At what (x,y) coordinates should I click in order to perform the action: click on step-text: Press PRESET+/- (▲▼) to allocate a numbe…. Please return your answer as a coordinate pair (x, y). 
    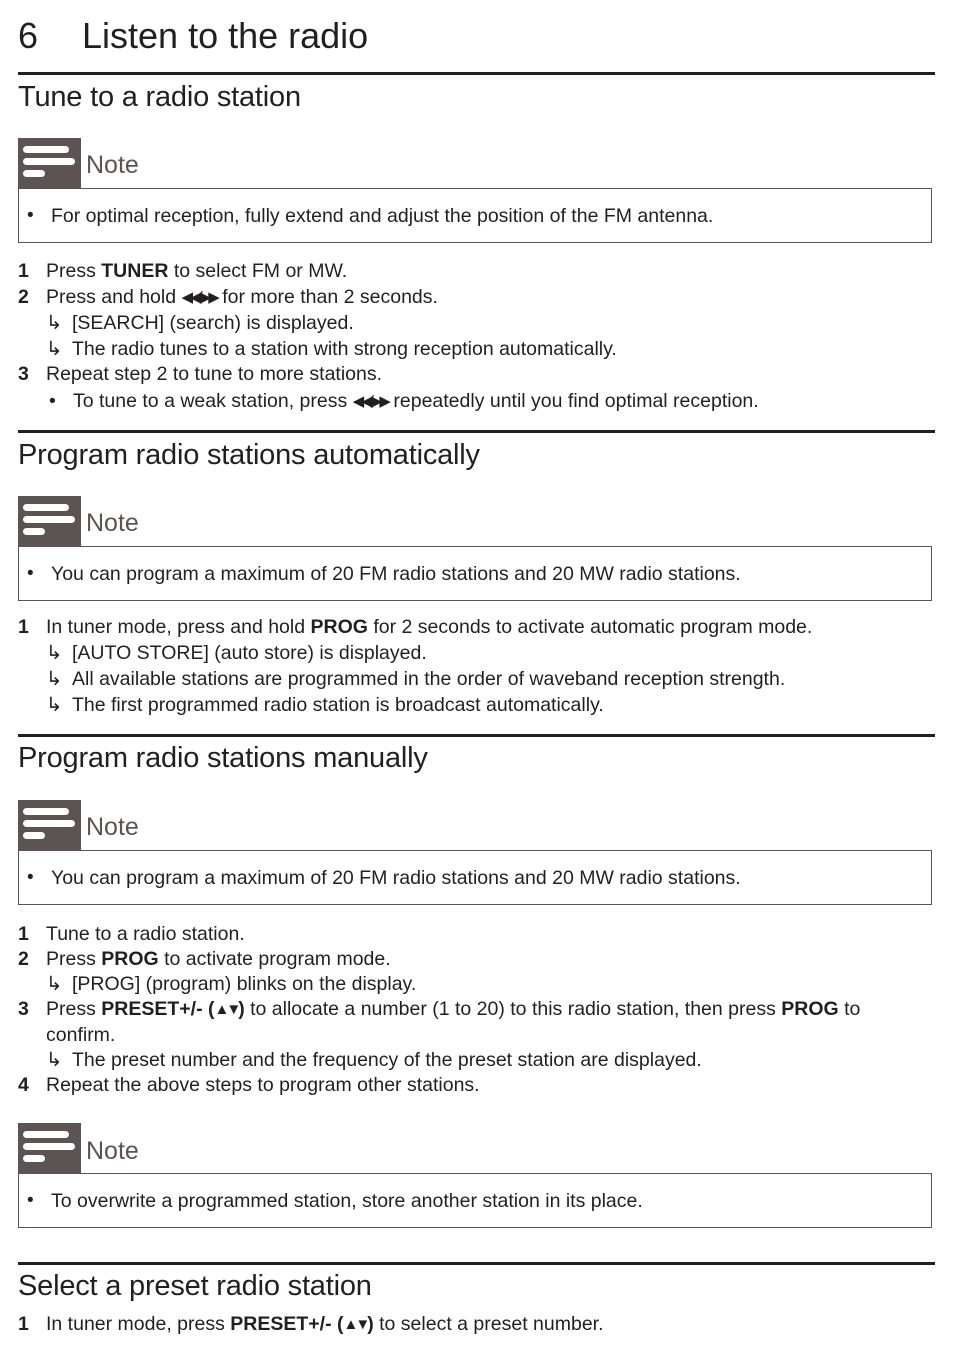
    Looking at the image, I should click on (453, 1009).